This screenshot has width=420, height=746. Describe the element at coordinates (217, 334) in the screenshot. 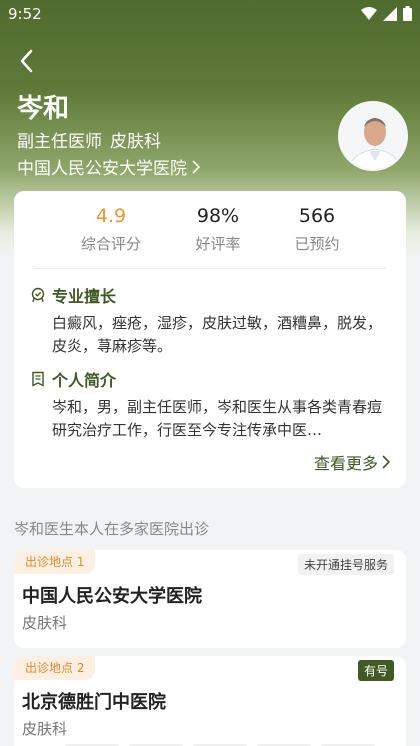

I see `specialty-text: 白癜风，痤疮，湿疹，皮肤过敏，酒糟鼻，脱发，皮炎，荨麻疹等。` at that location.